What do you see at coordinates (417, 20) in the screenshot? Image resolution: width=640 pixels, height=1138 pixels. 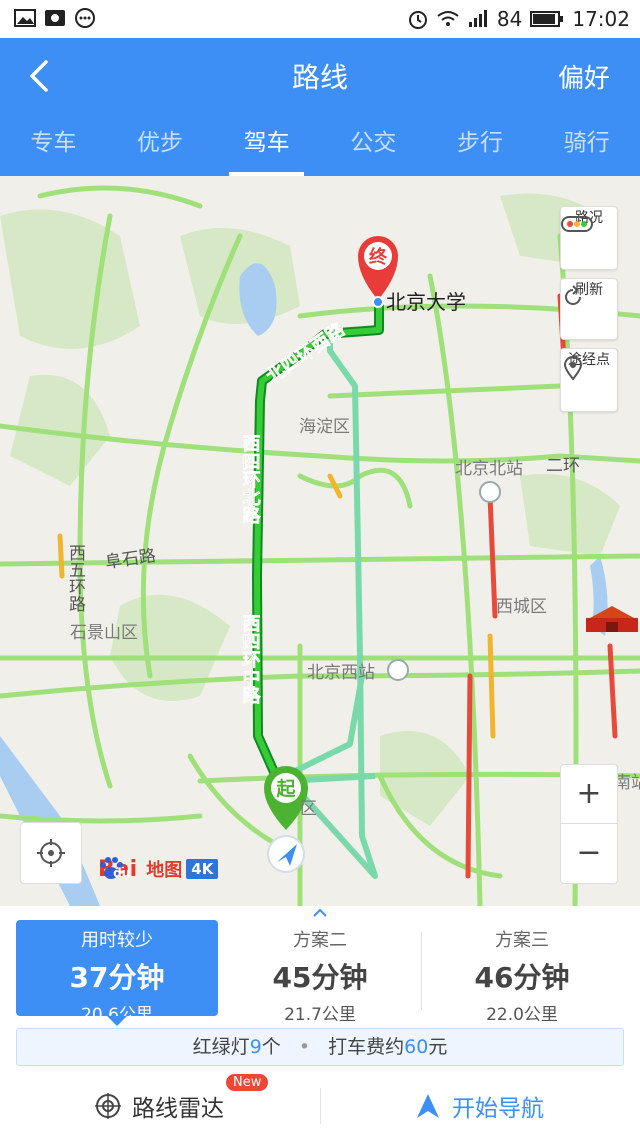 I see `alarm-icon` at bounding box center [417, 20].